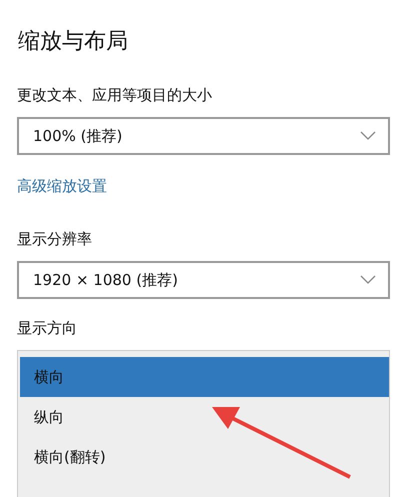 Image resolution: width=412 pixels, height=497 pixels. Describe the element at coordinates (73, 42) in the screenshot. I see `section-title: 缩放与布局` at that location.